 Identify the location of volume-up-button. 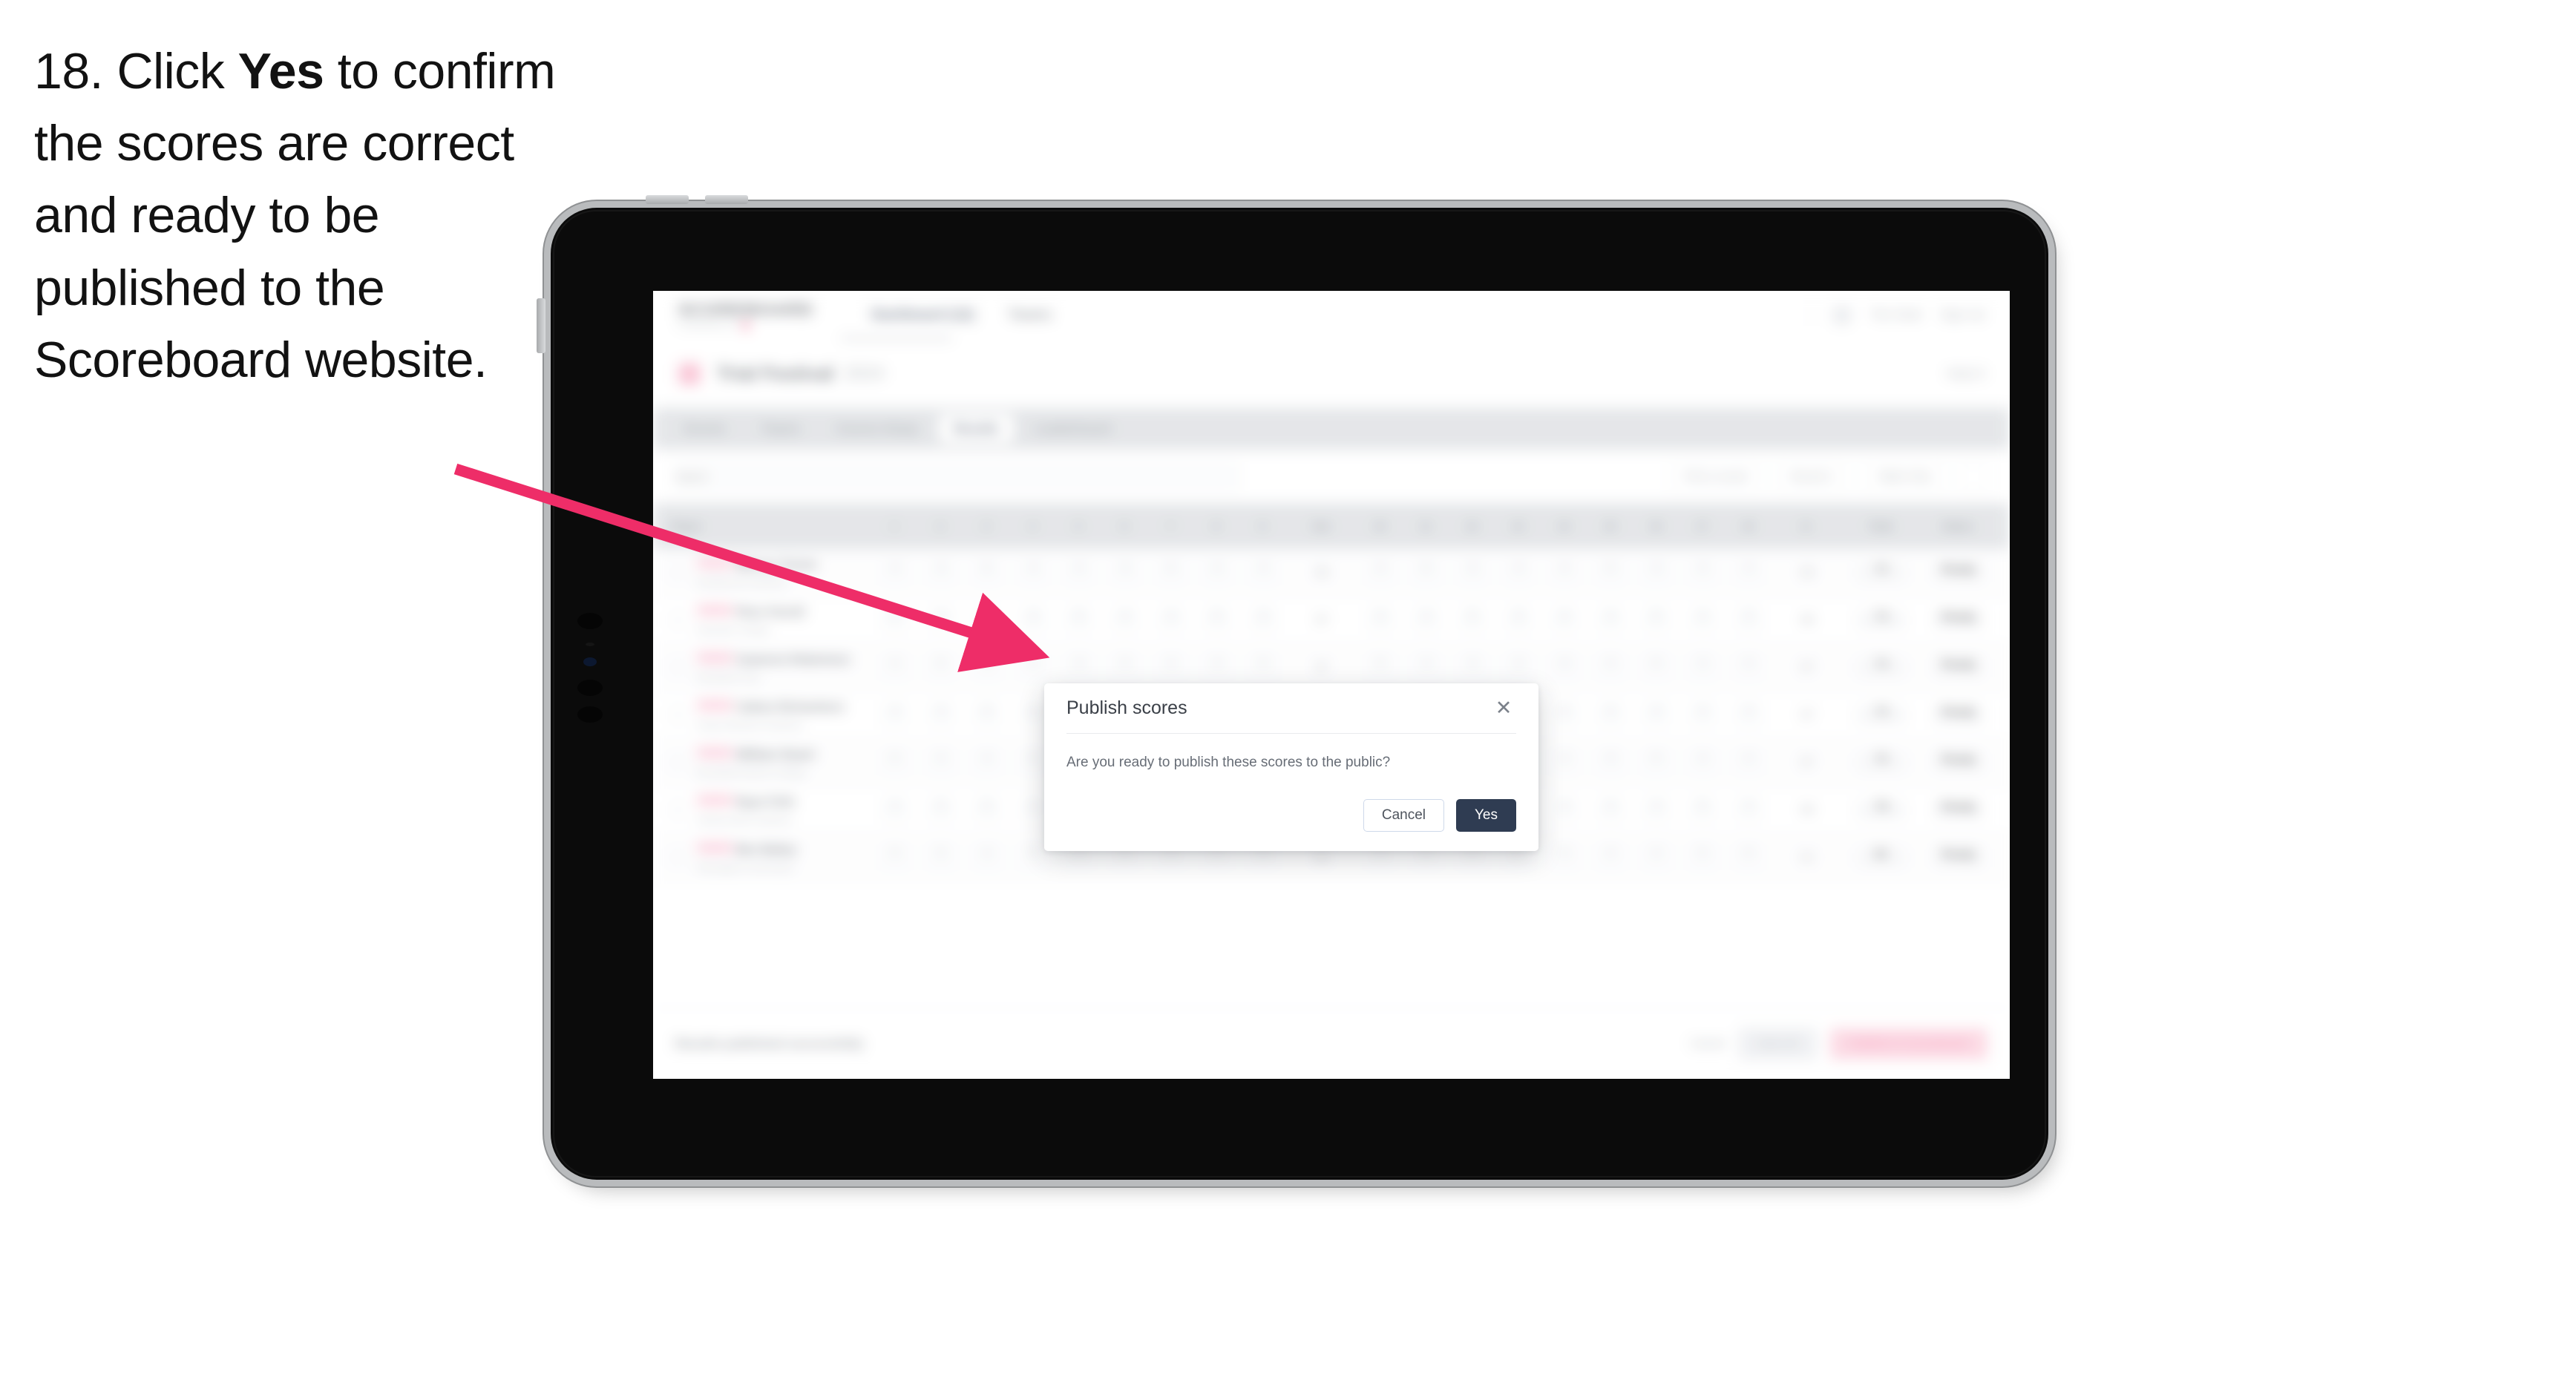
(667, 199).